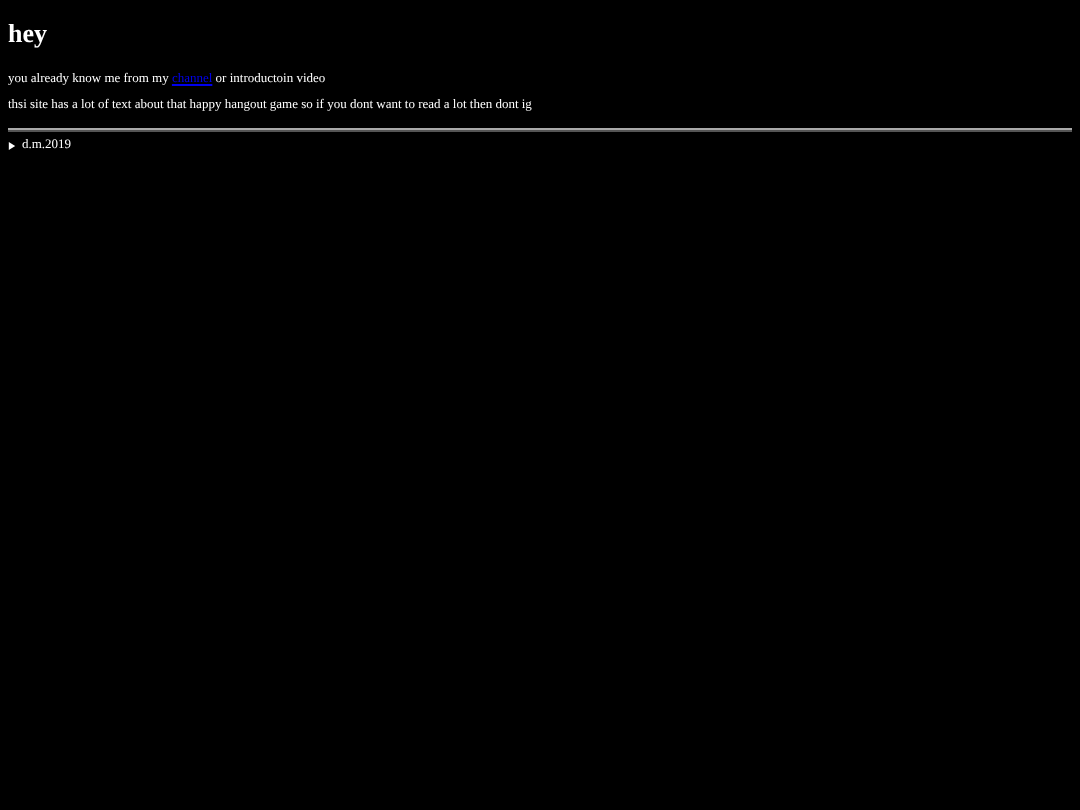 Image resolution: width=1080 pixels, height=810 pixels. What do you see at coordinates (28, 34) in the screenshot?
I see `page-heading: hey` at bounding box center [28, 34].